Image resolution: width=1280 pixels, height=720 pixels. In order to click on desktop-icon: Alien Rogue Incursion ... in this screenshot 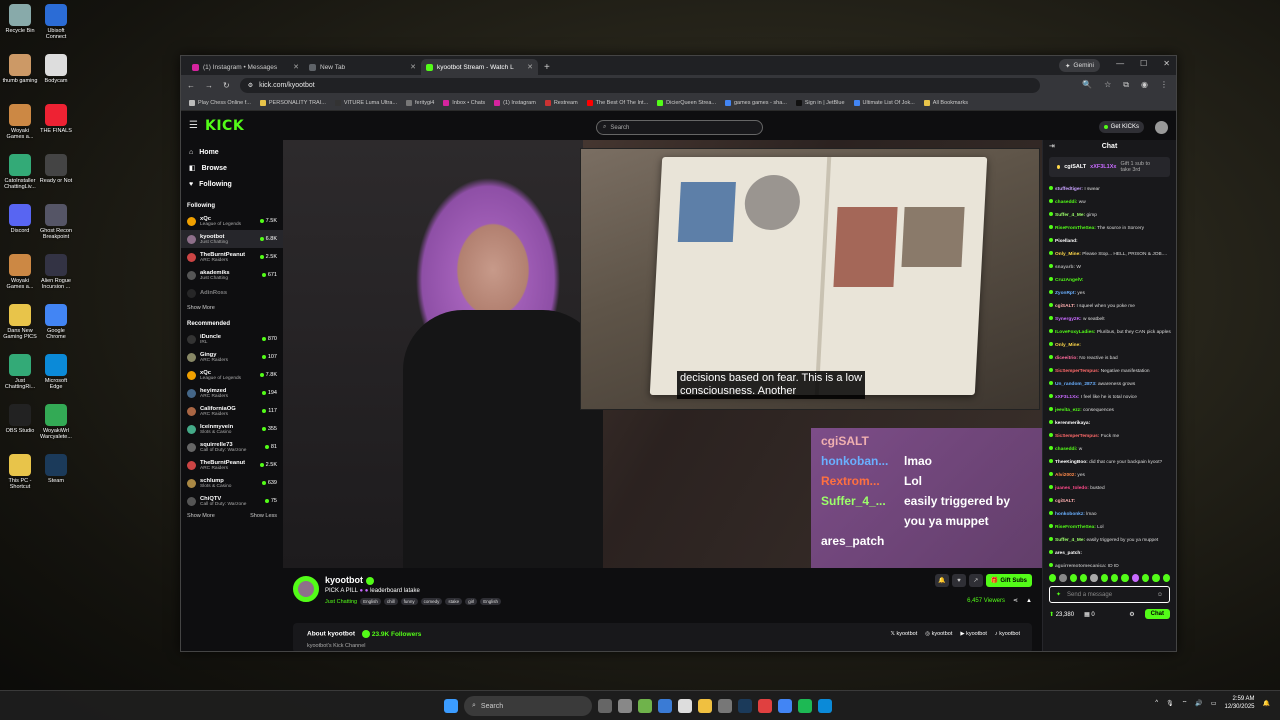, I will do `click(56, 272)`.